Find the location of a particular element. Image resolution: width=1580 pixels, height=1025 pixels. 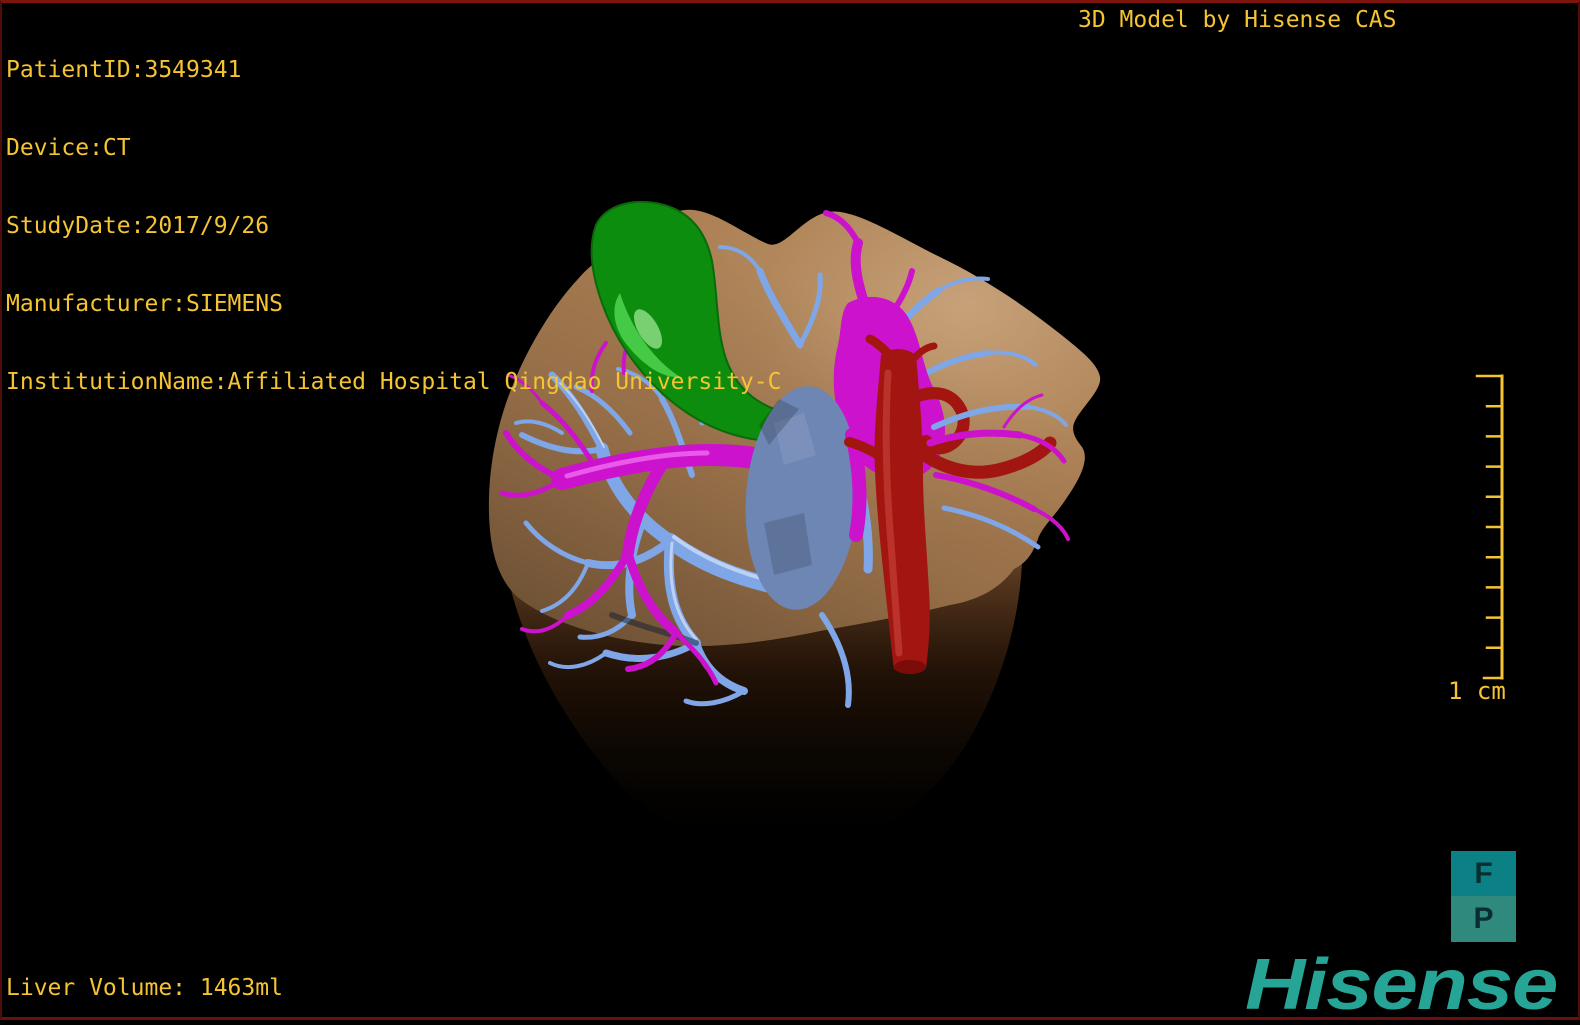

device-line: Device:CT is located at coordinates (68, 148).